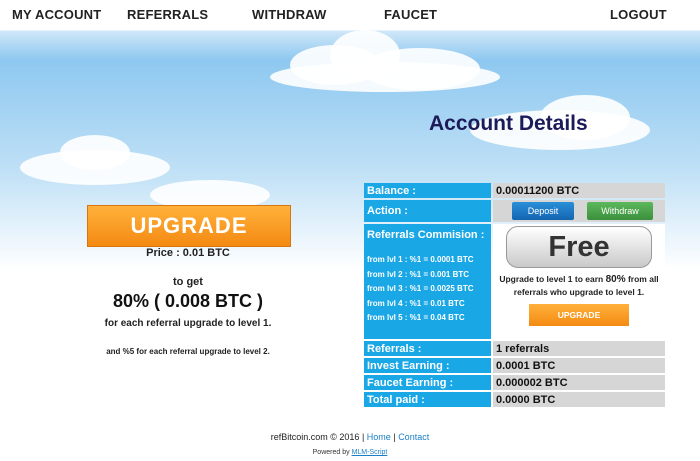 The height and width of the screenshot is (461, 700). What do you see at coordinates (427, 365) in the screenshot?
I see `invest-earning-label: Invest Earning :` at bounding box center [427, 365].